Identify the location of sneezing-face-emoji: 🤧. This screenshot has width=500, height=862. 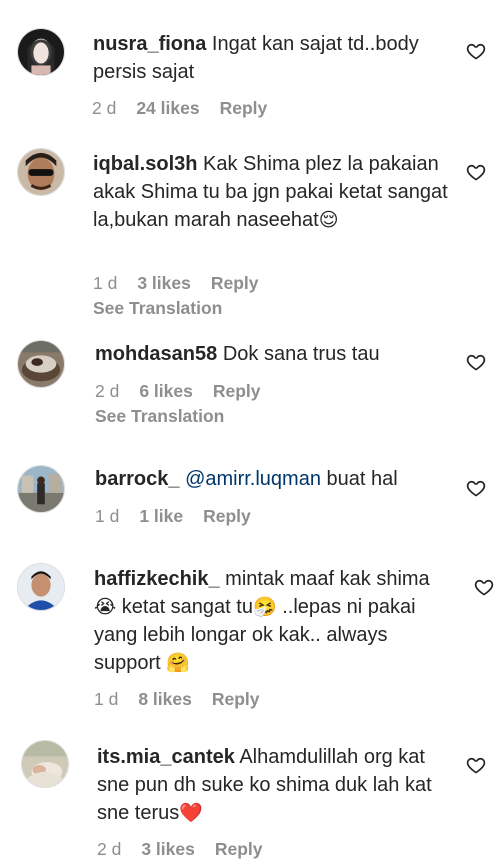
(264, 607).